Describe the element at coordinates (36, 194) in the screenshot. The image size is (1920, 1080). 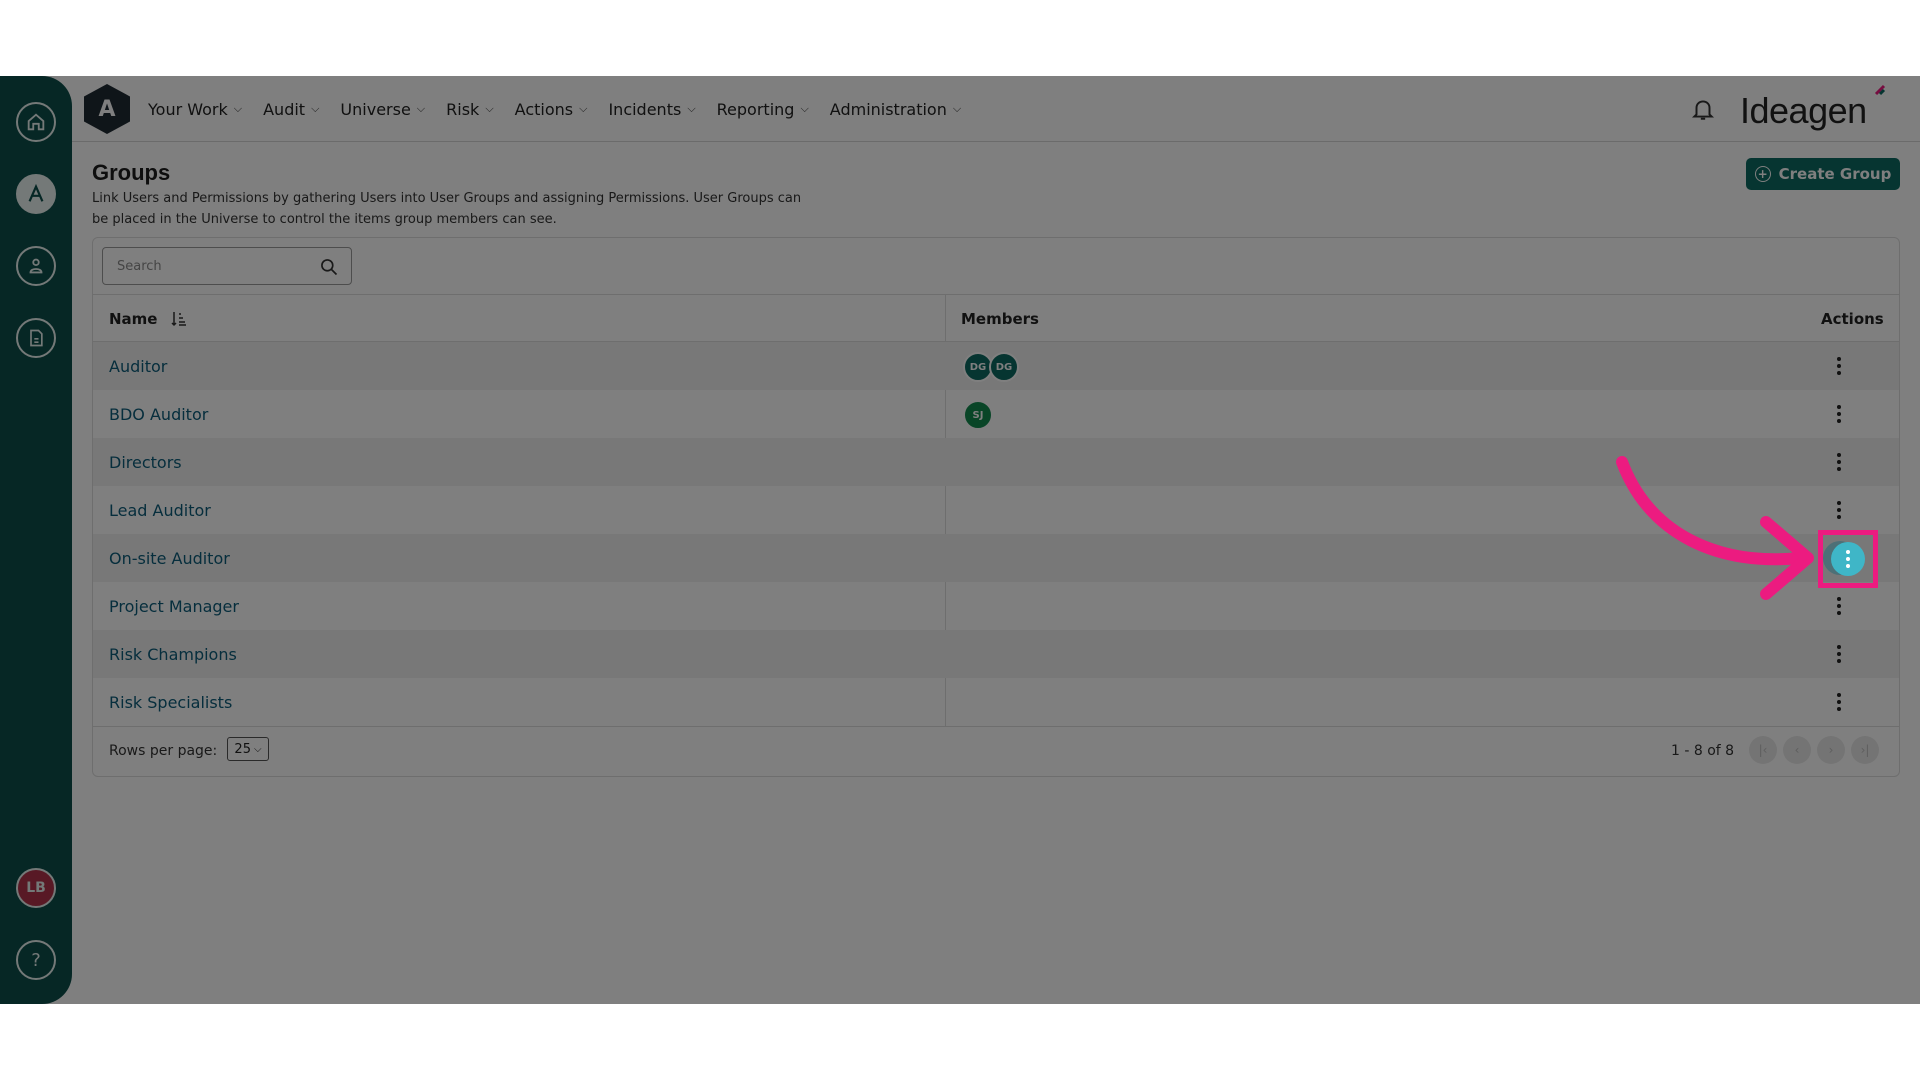
I see `audit-app-icon` at that location.